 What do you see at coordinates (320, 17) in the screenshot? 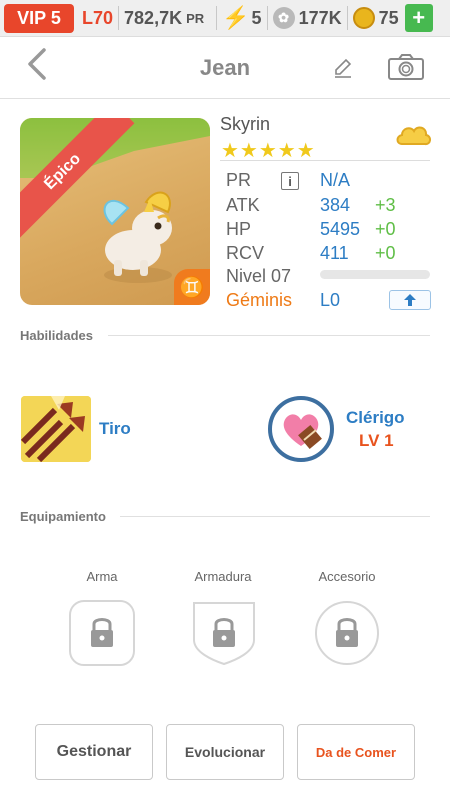
I see `paw-value: 177K` at bounding box center [320, 17].